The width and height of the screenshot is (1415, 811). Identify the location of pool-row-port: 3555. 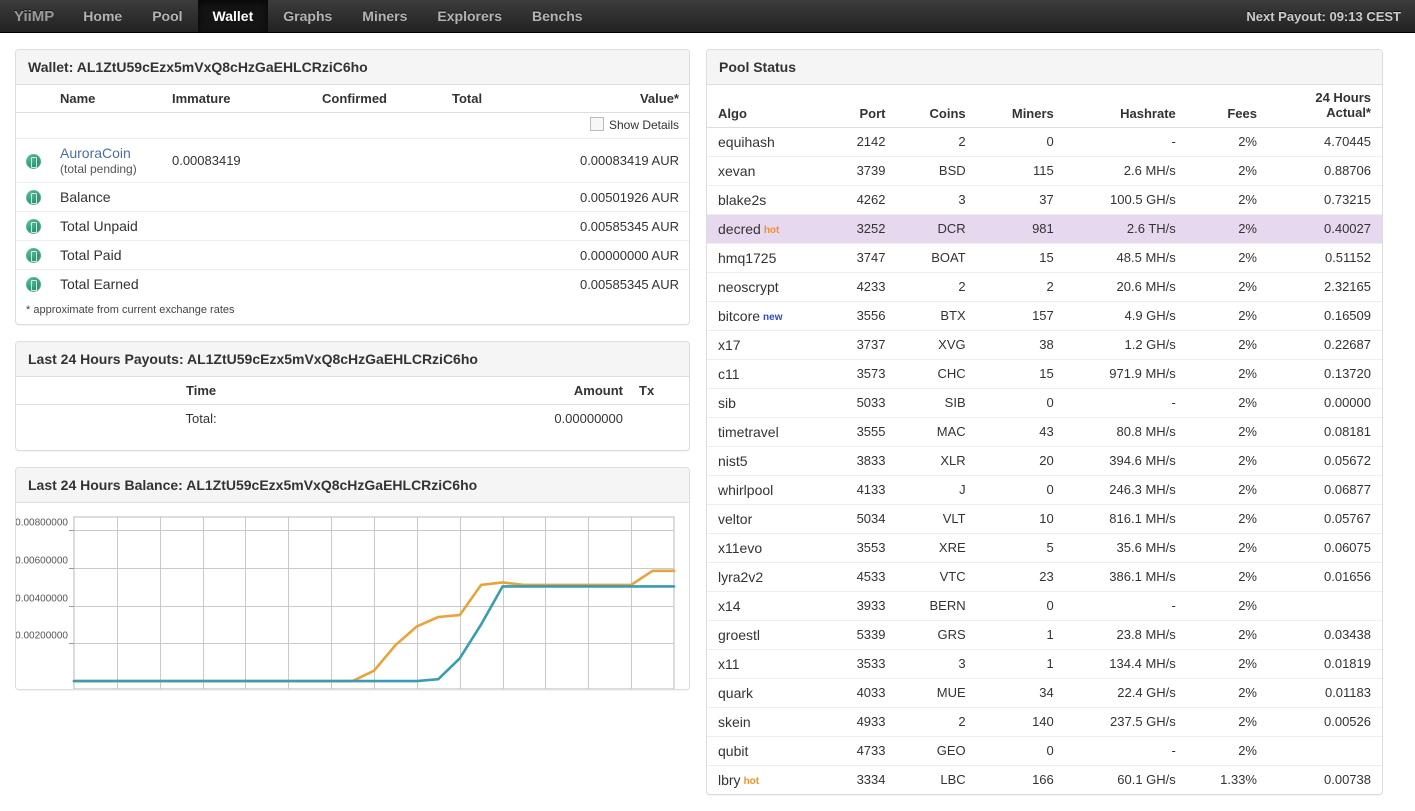
(861, 431).